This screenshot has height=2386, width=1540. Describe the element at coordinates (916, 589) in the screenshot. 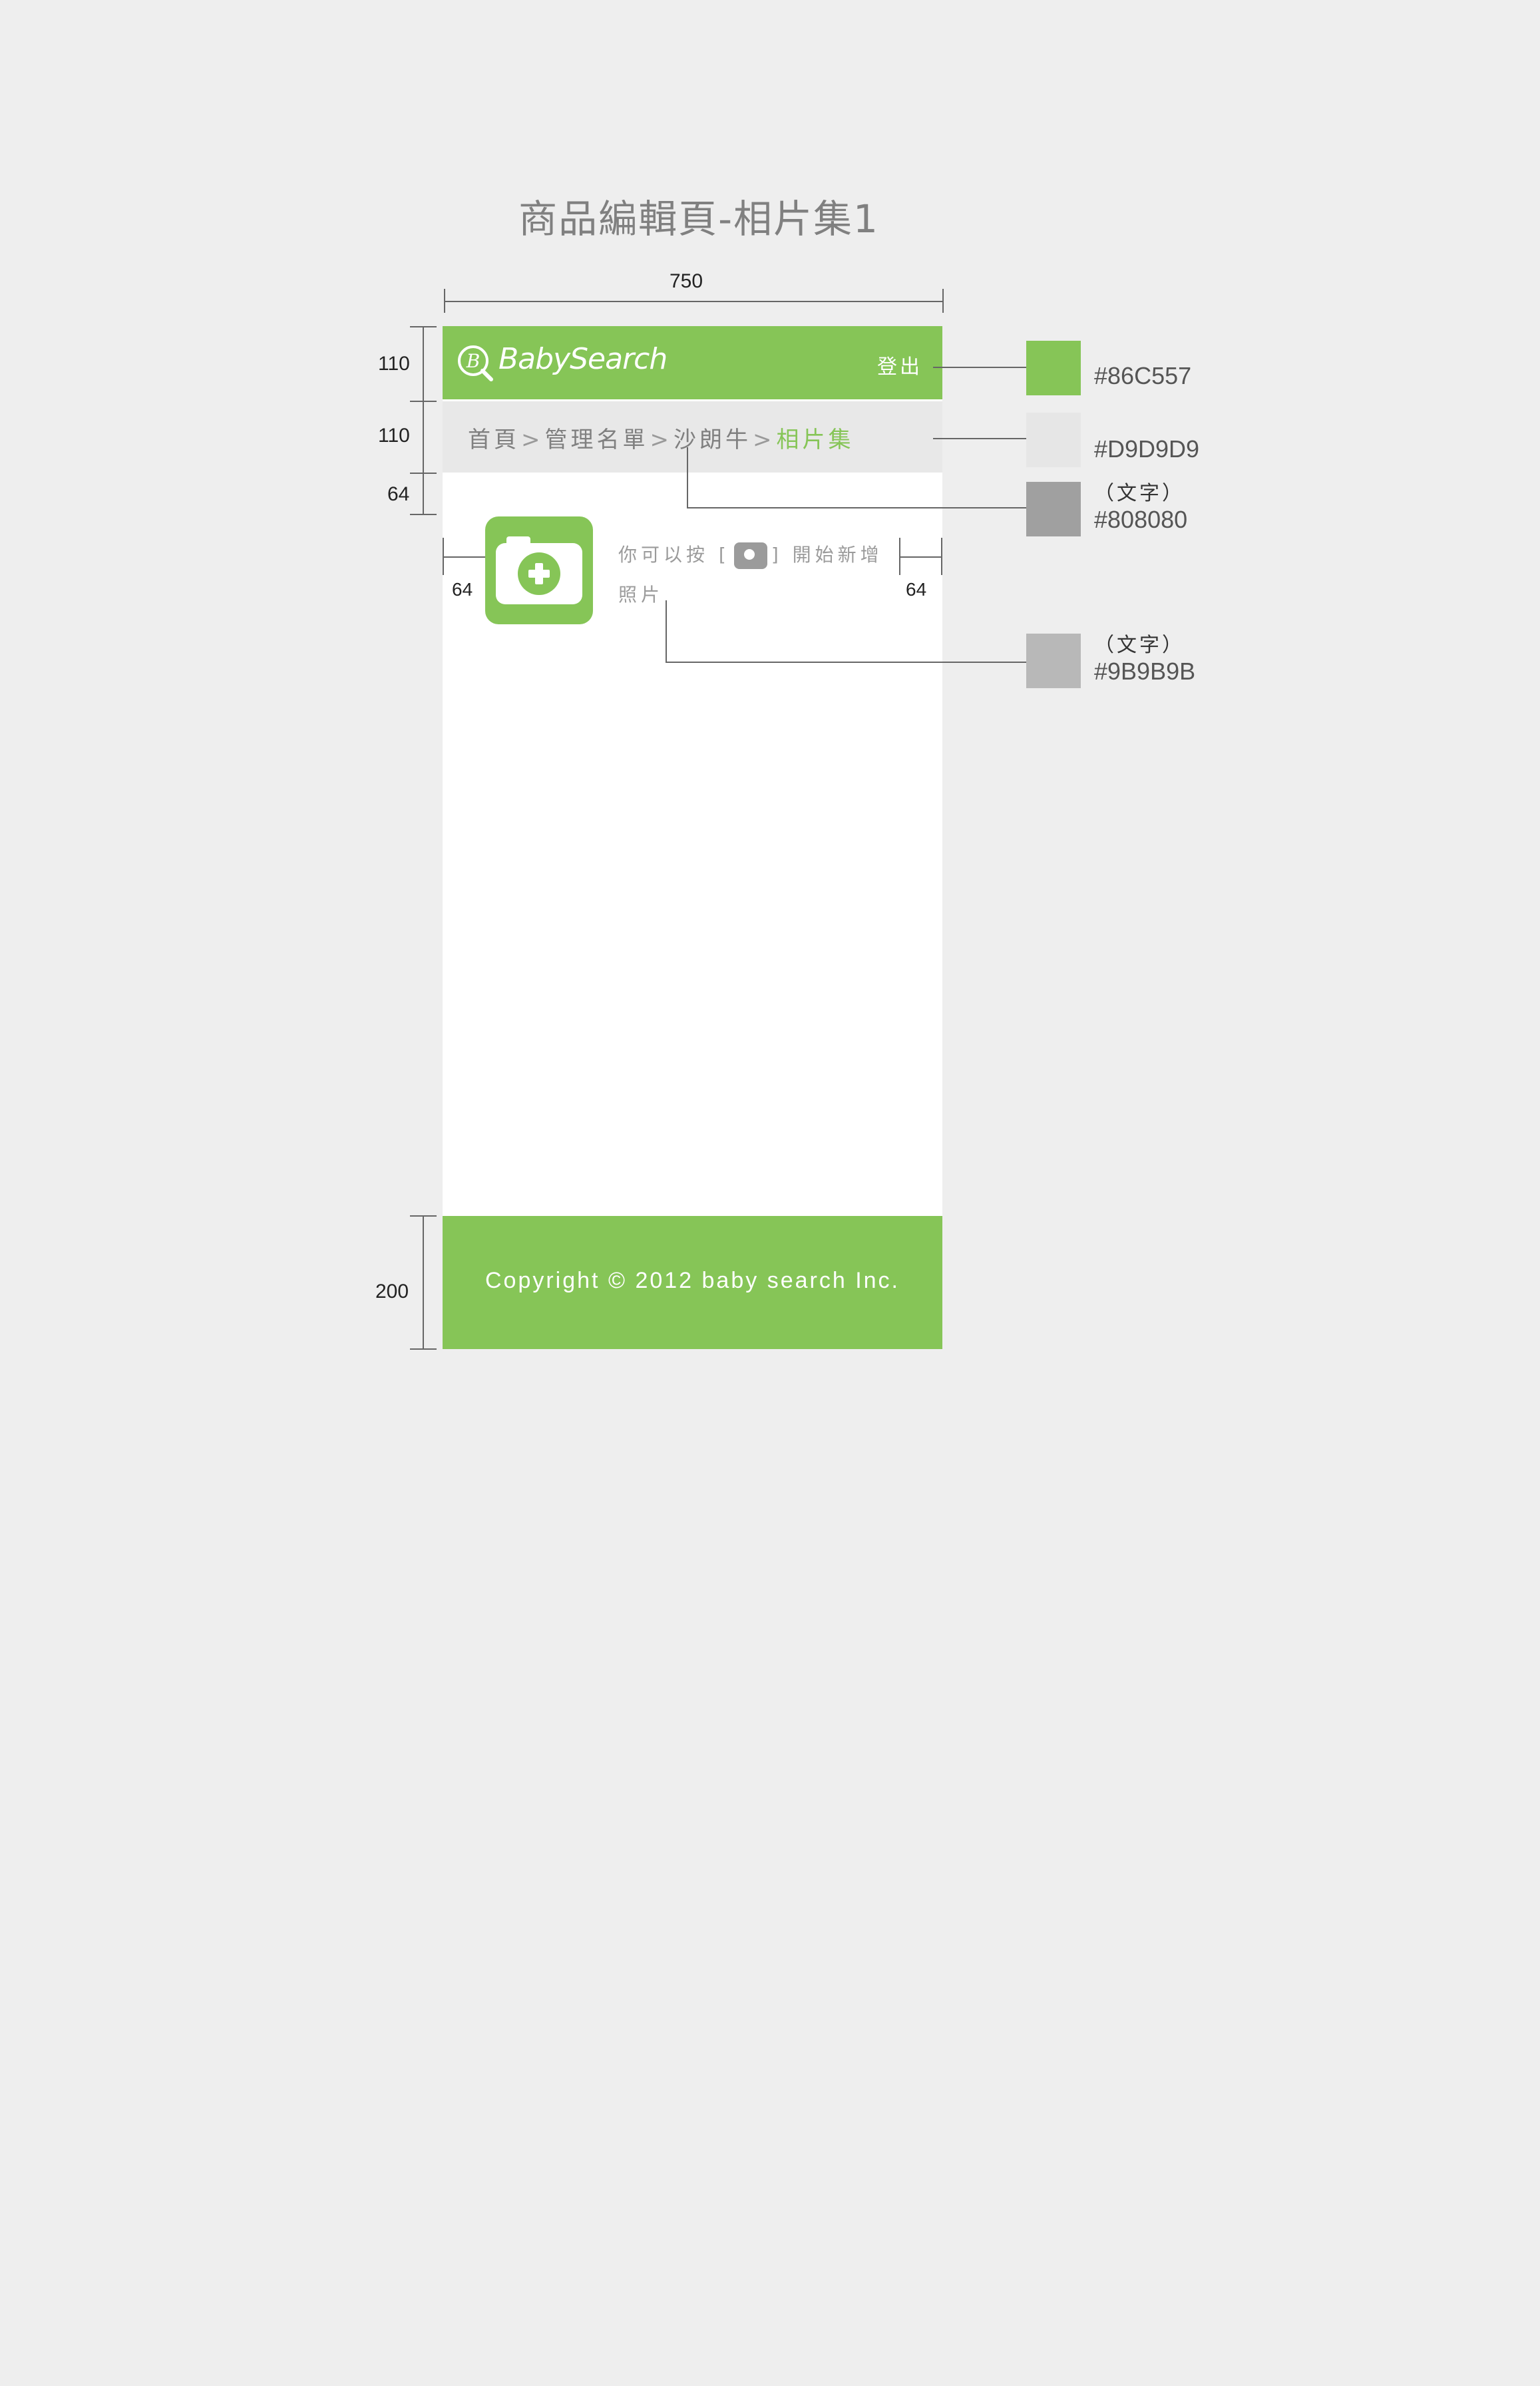

I see `right-margin-label: 64` at that location.